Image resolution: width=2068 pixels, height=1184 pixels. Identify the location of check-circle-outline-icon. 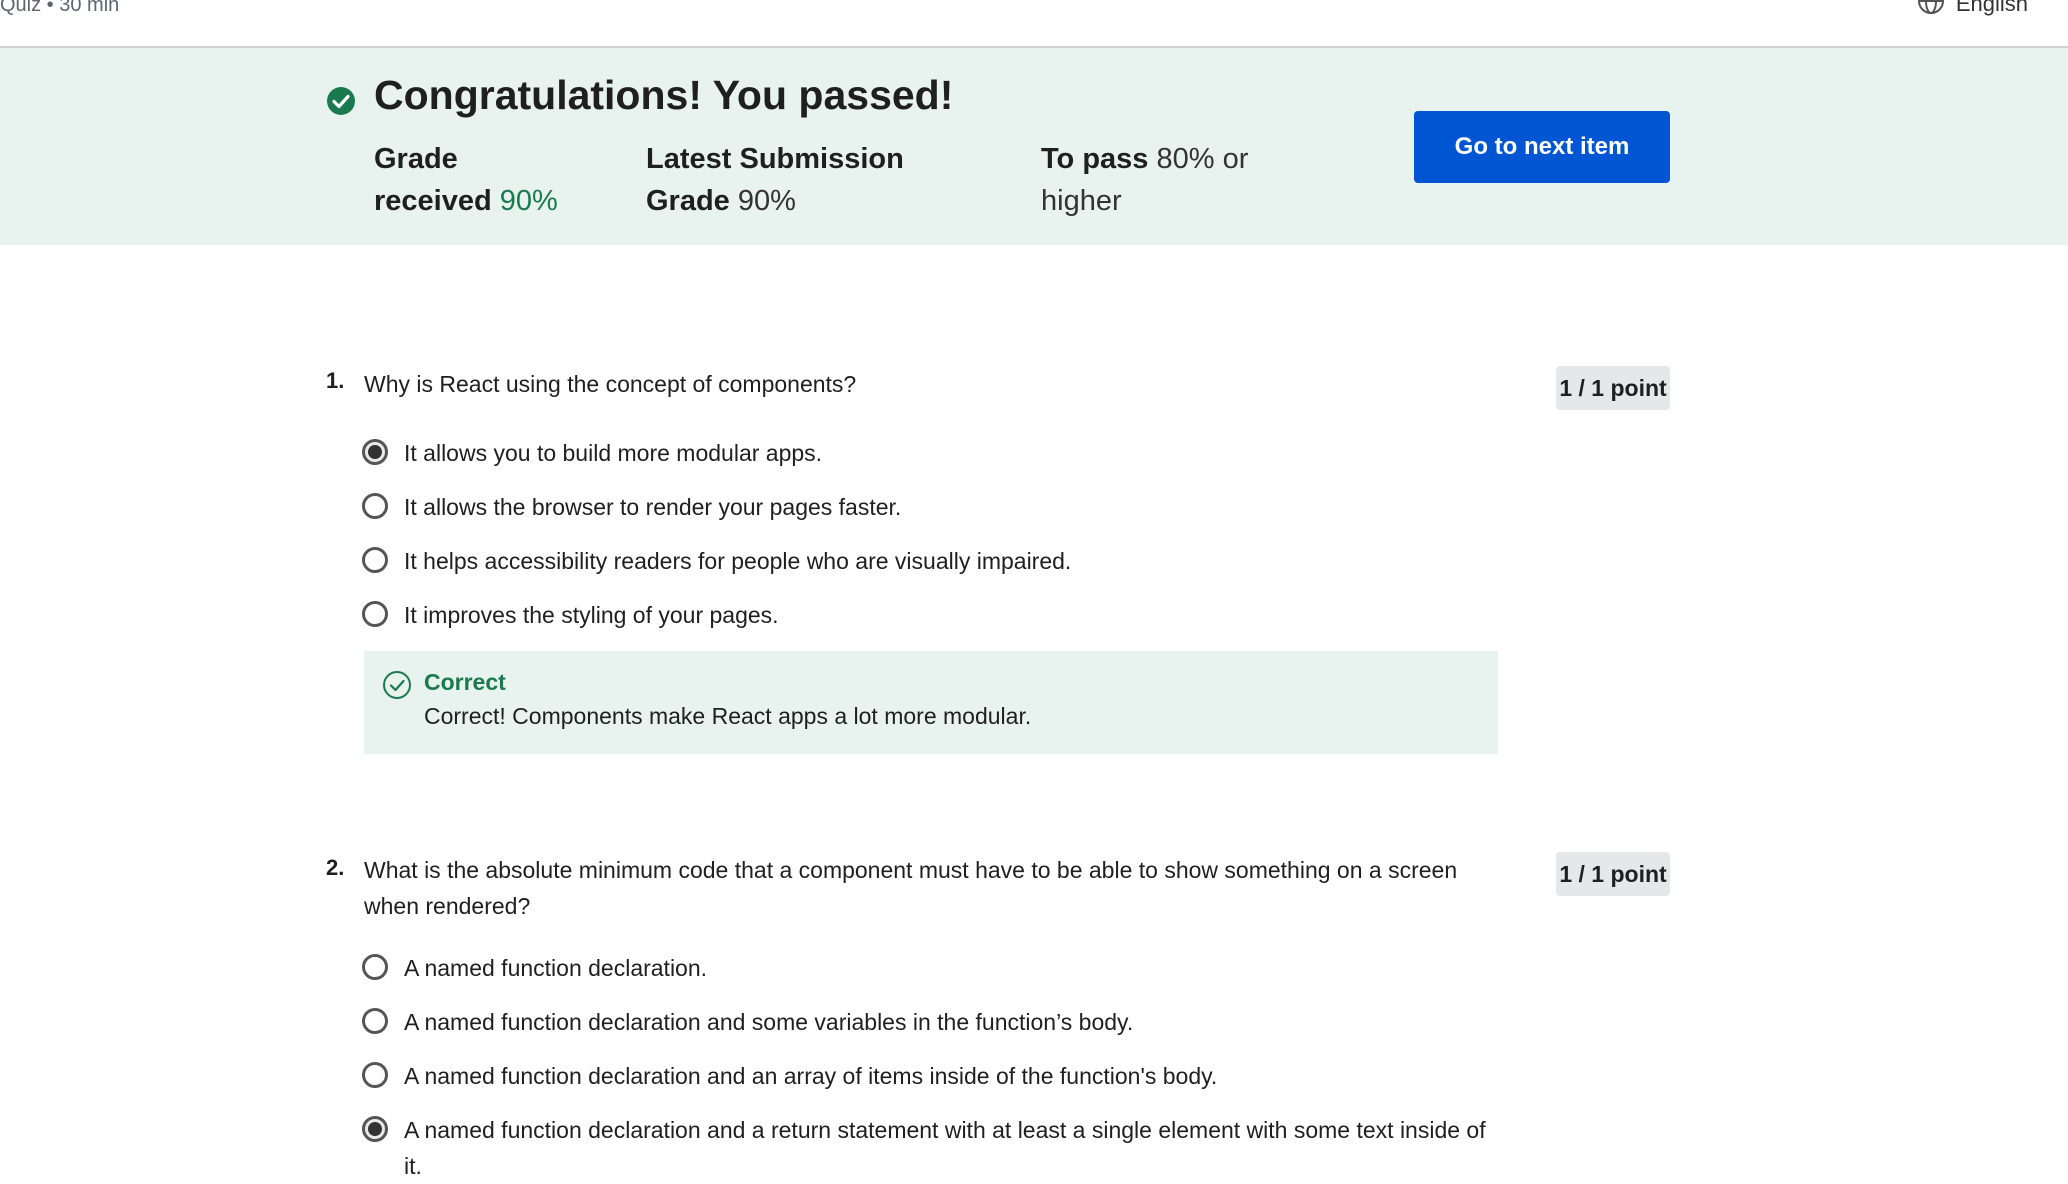
(397, 687).